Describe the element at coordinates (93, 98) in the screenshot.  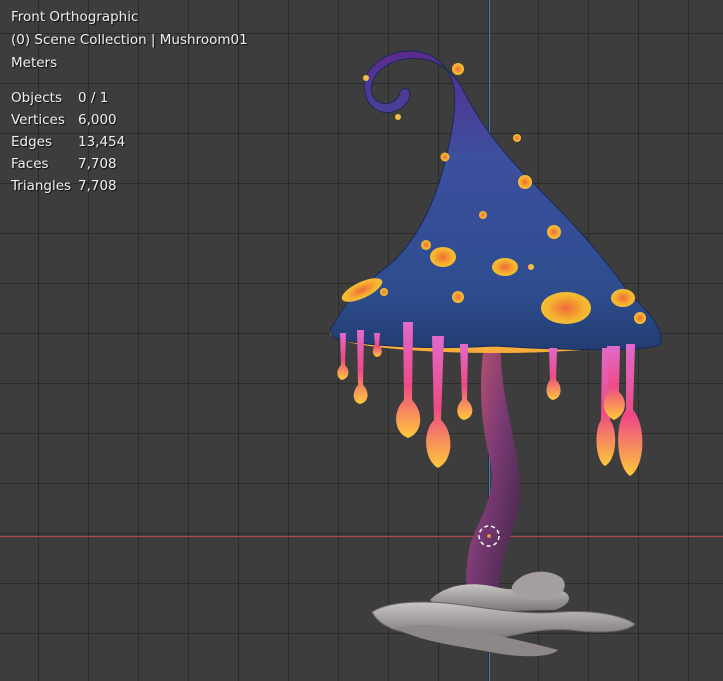
I see `stat-value: 0 / 1` at that location.